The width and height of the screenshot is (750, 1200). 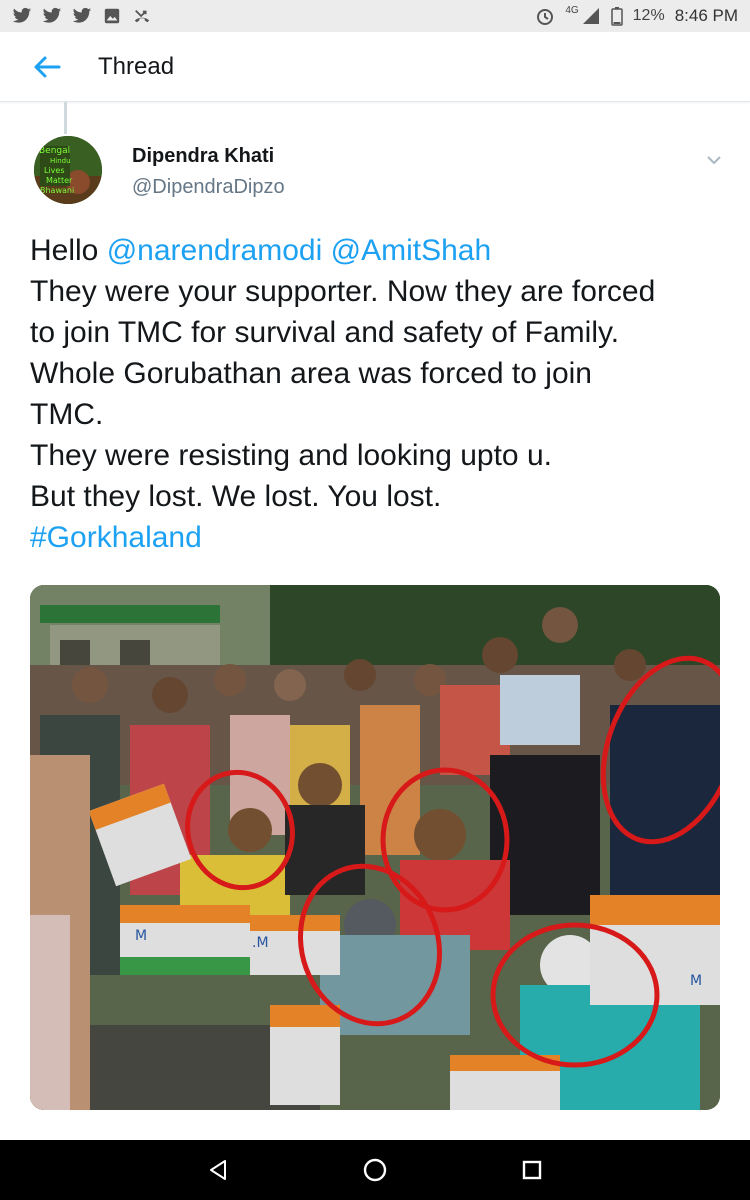 I want to click on avatar-text-3: Lives, so click(x=54, y=170).